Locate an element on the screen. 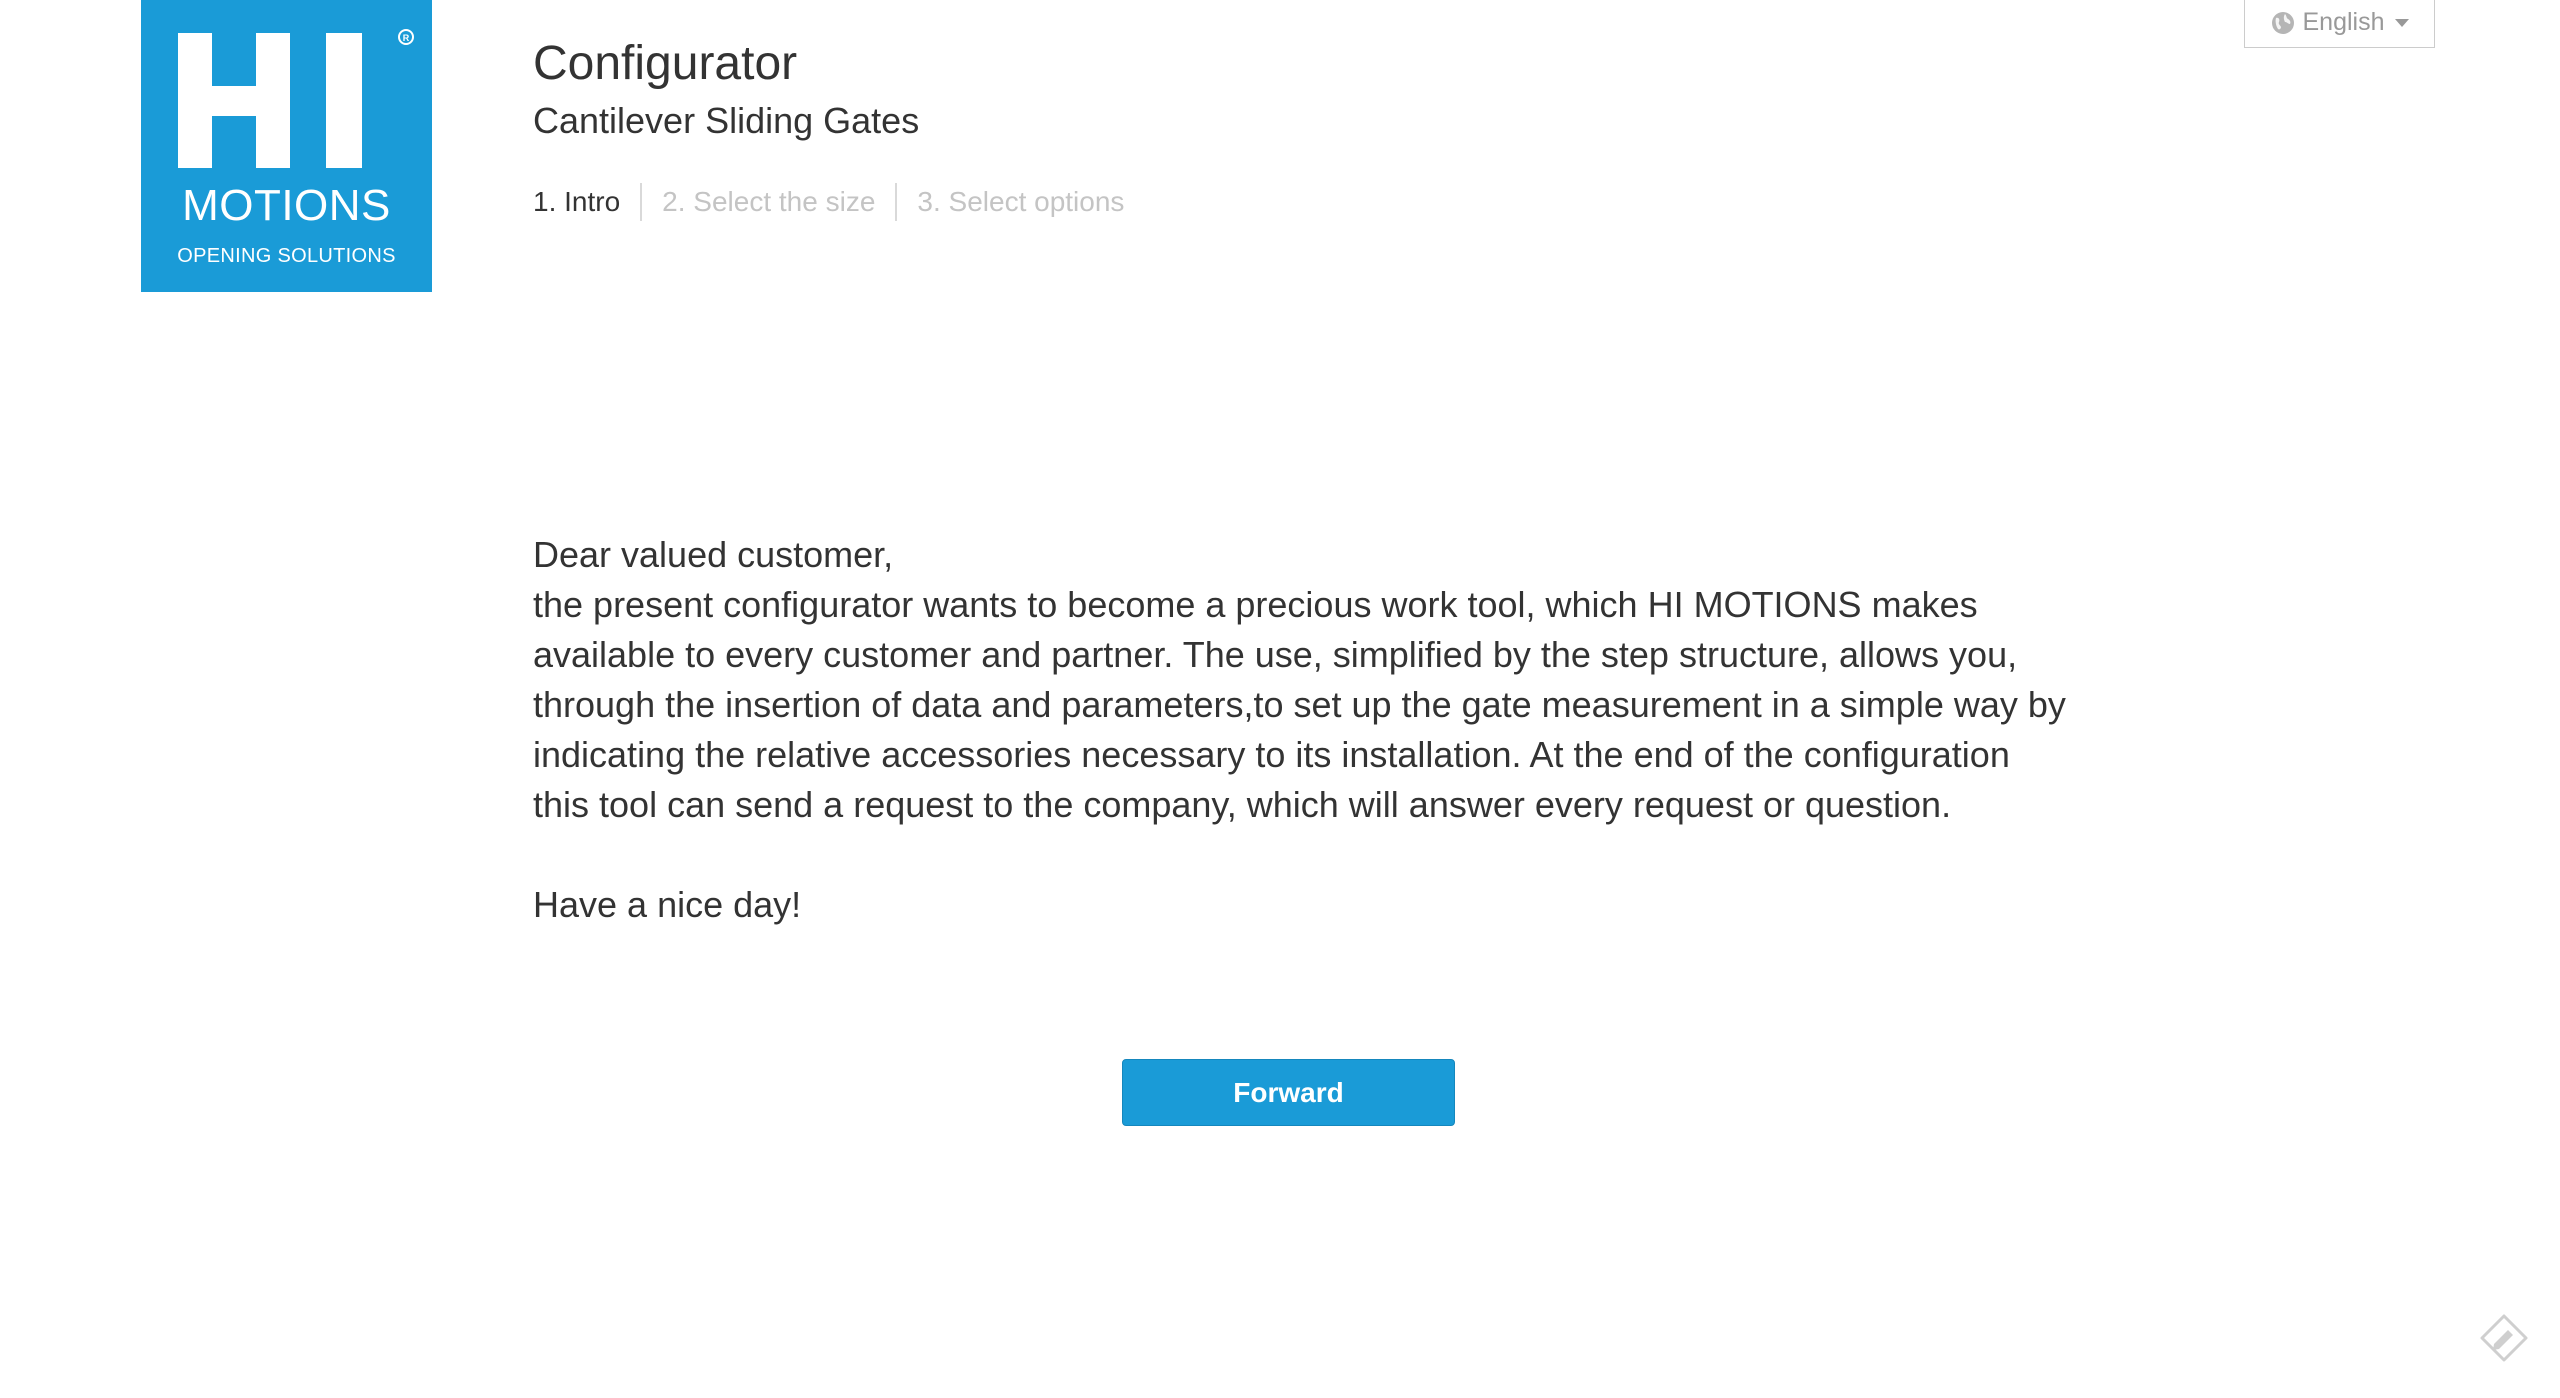 The height and width of the screenshot is (1398, 2560). svg-text: R is located at coordinates (406, 38).